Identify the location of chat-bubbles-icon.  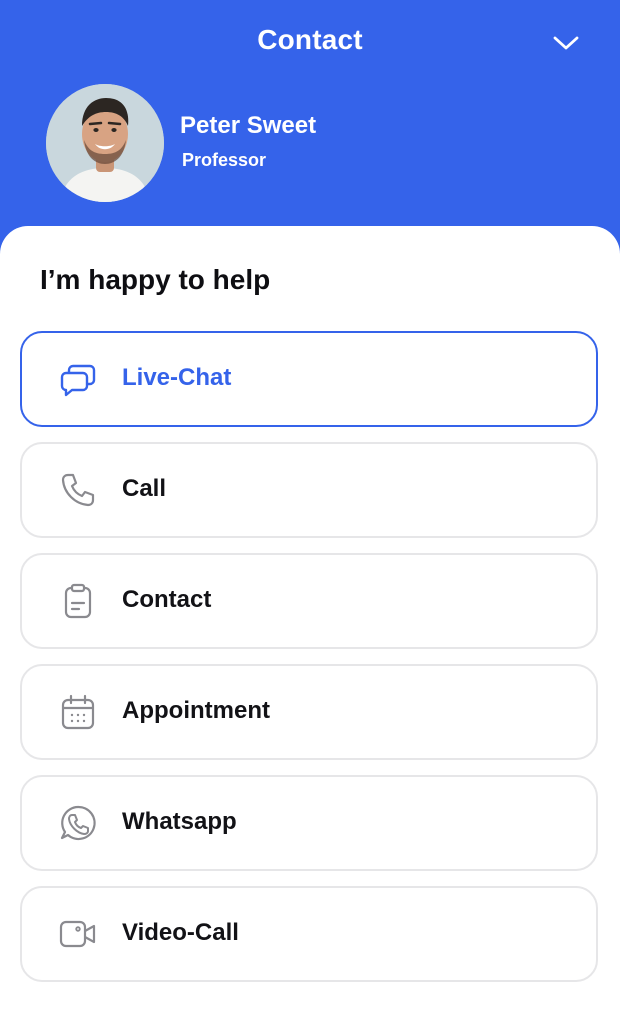
(78, 379).